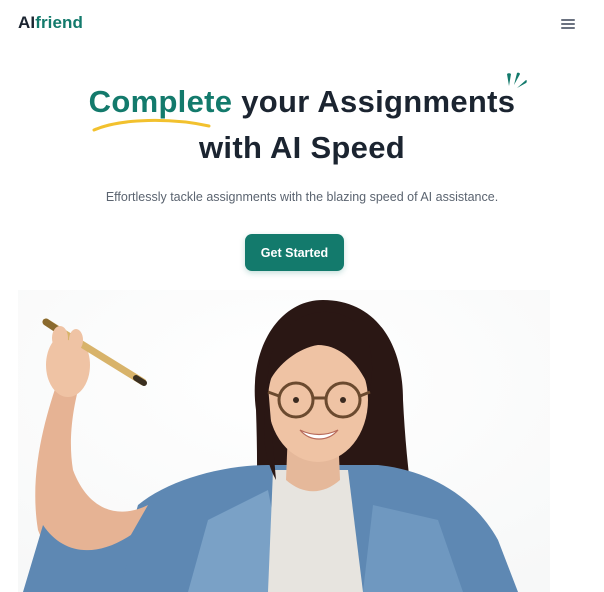 The width and height of the screenshot is (604, 592). I want to click on hero-title-line2: with AI Speed, so click(302, 147).